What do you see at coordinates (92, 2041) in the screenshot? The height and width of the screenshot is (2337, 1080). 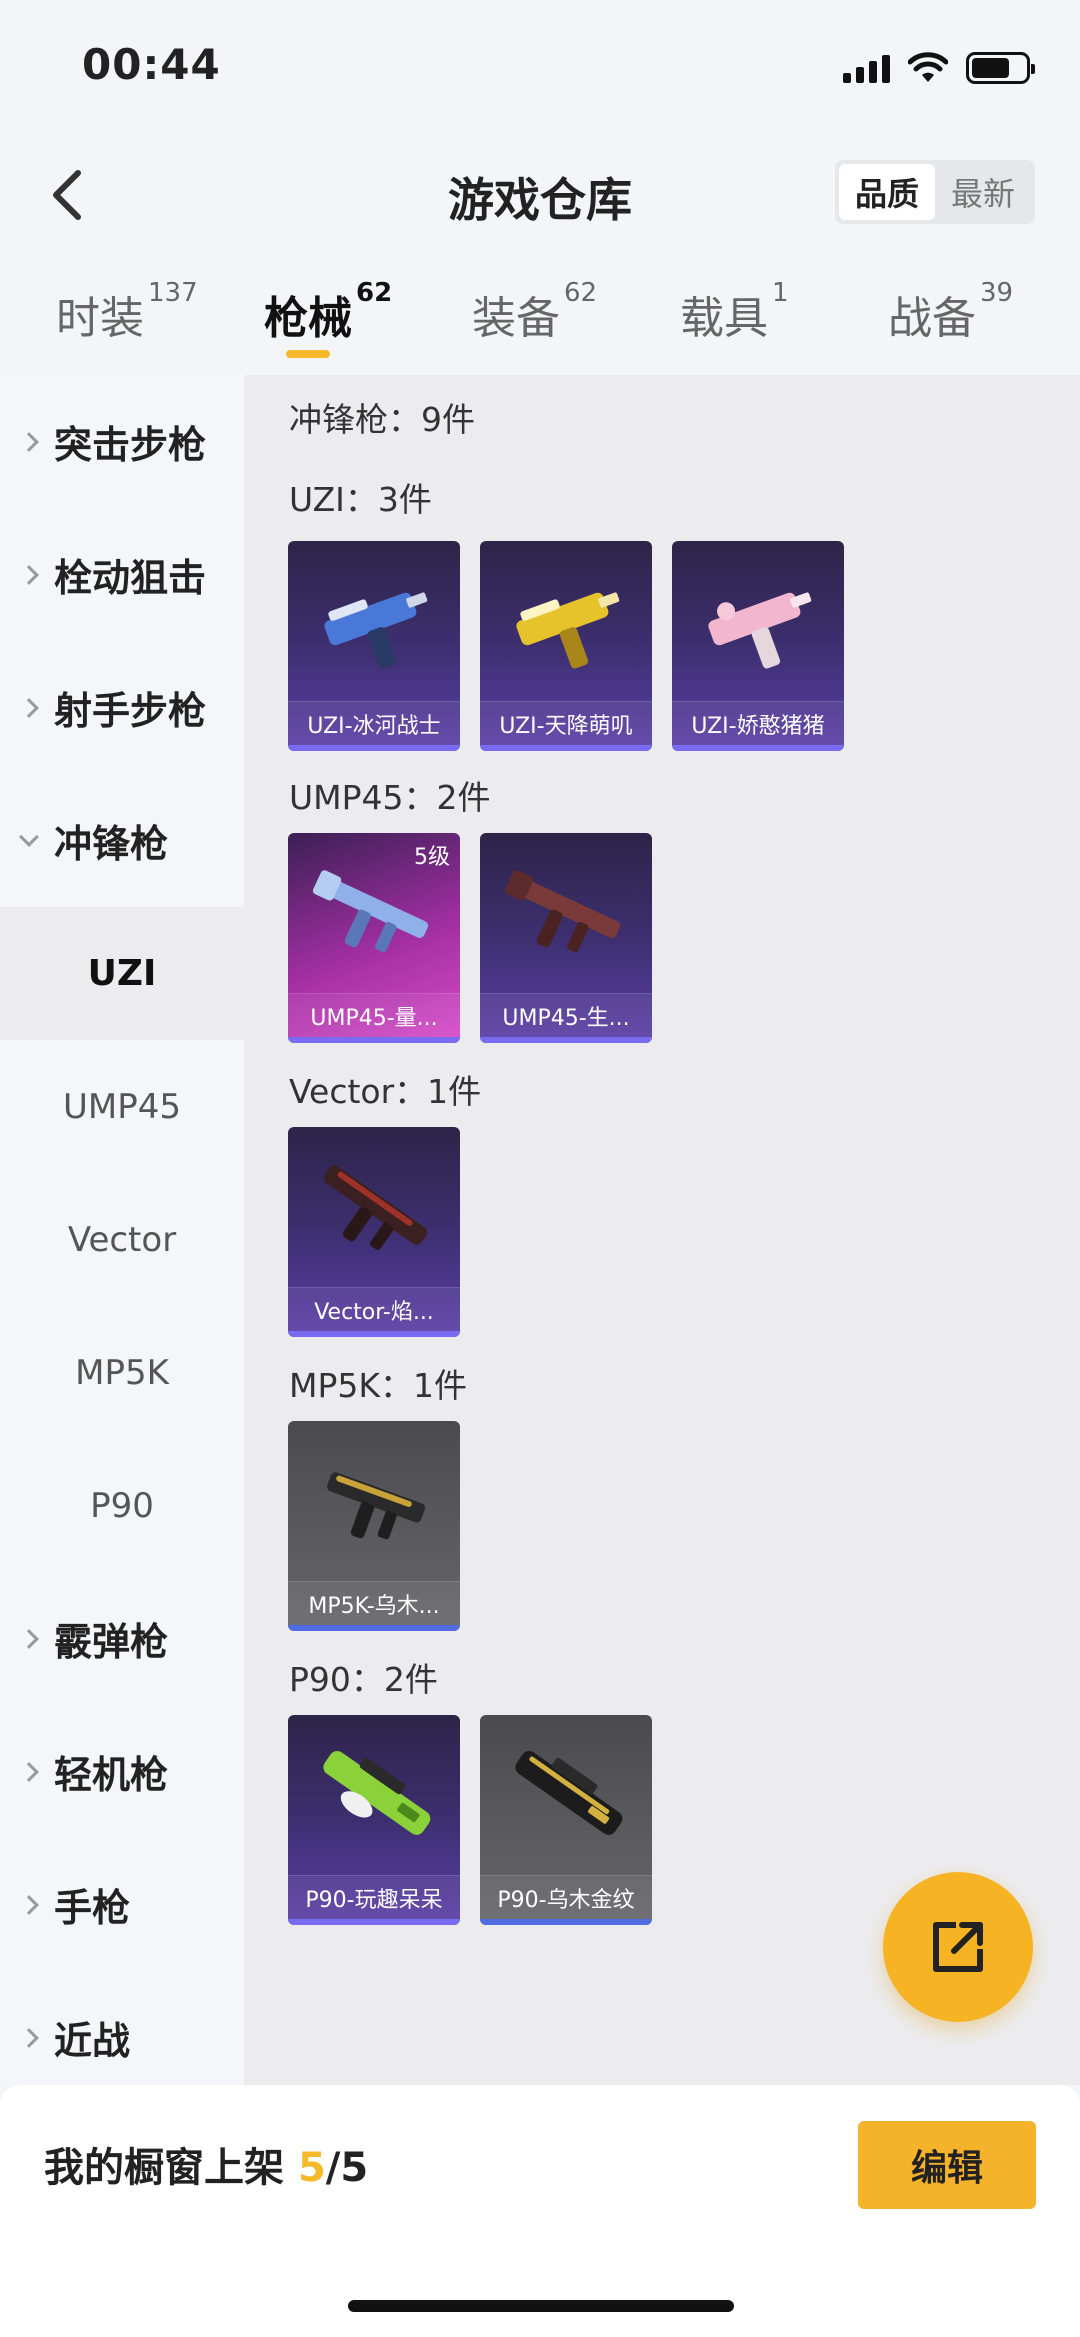 I see `sidebar-item-label: 近战` at bounding box center [92, 2041].